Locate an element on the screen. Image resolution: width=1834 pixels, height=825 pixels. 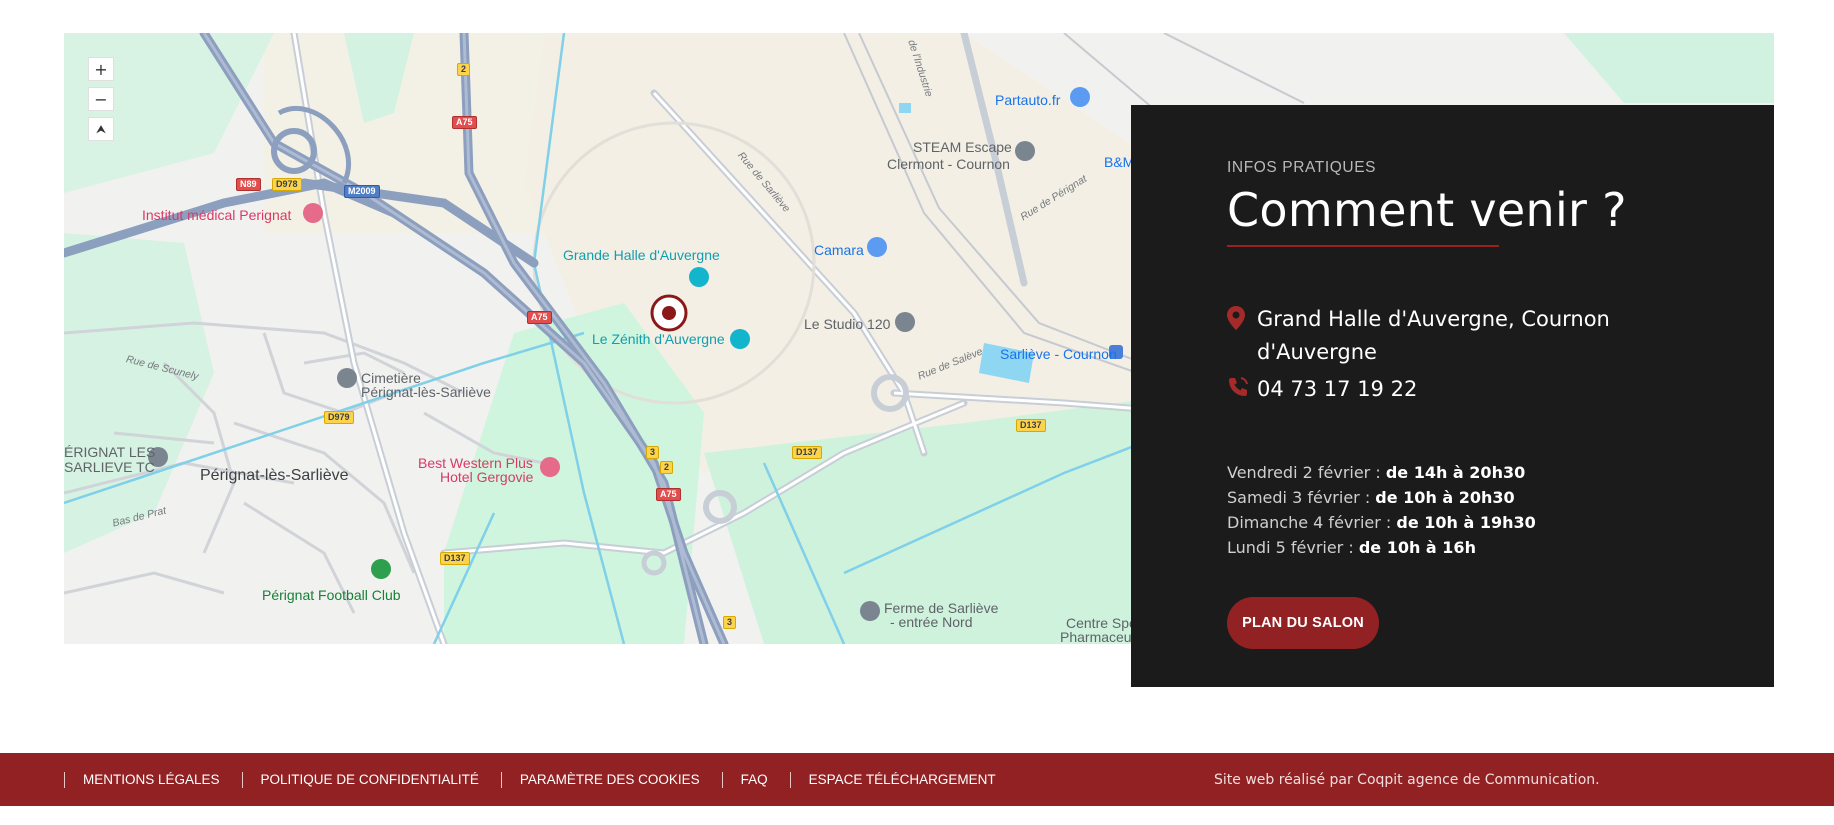
schedule-hours: de 10h à 19h30 is located at coordinates (1466, 522).